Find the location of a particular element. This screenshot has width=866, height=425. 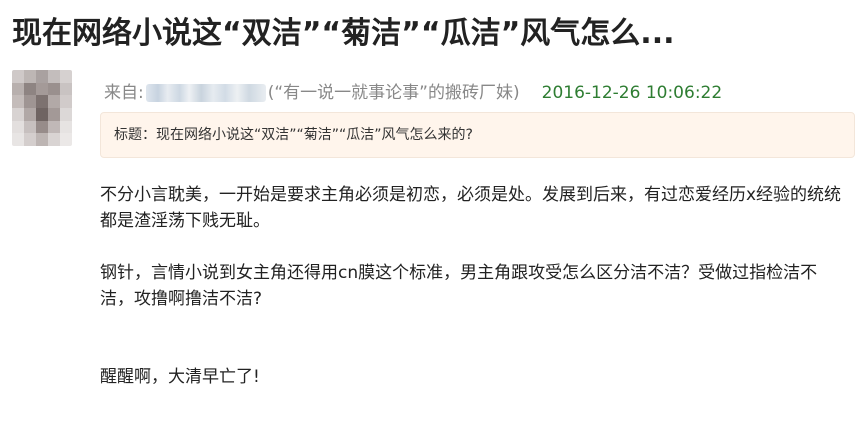

from-label: 来自: is located at coordinates (124, 93).